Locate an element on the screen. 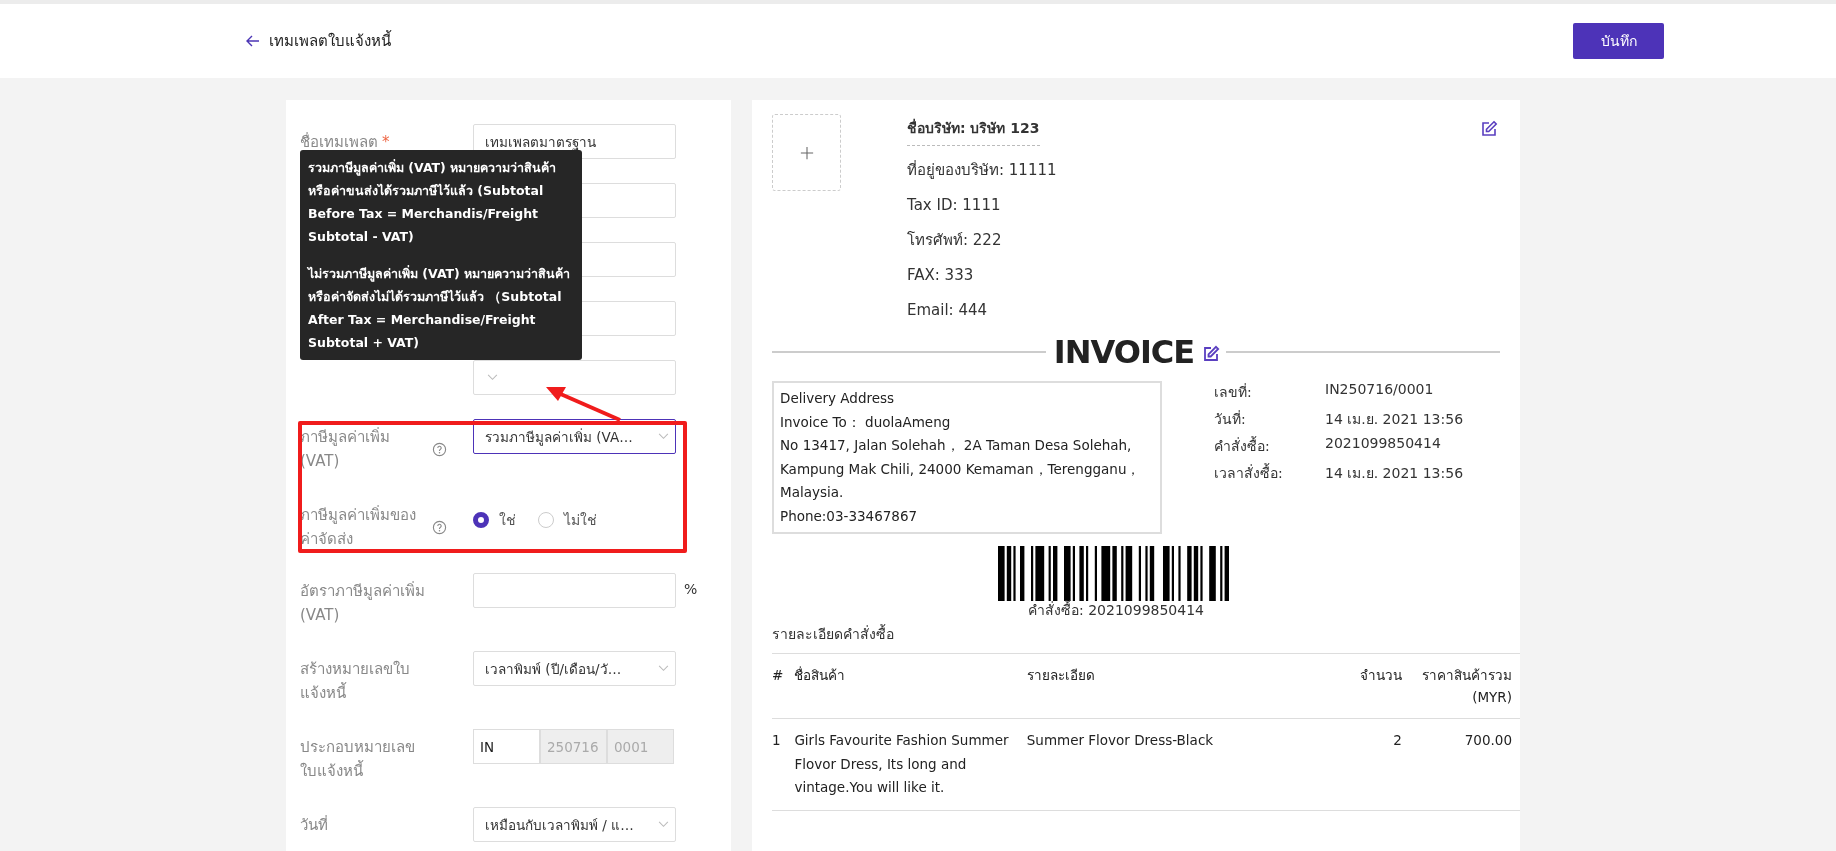  column-header: รายละเอียด is located at coordinates (1173, 686).